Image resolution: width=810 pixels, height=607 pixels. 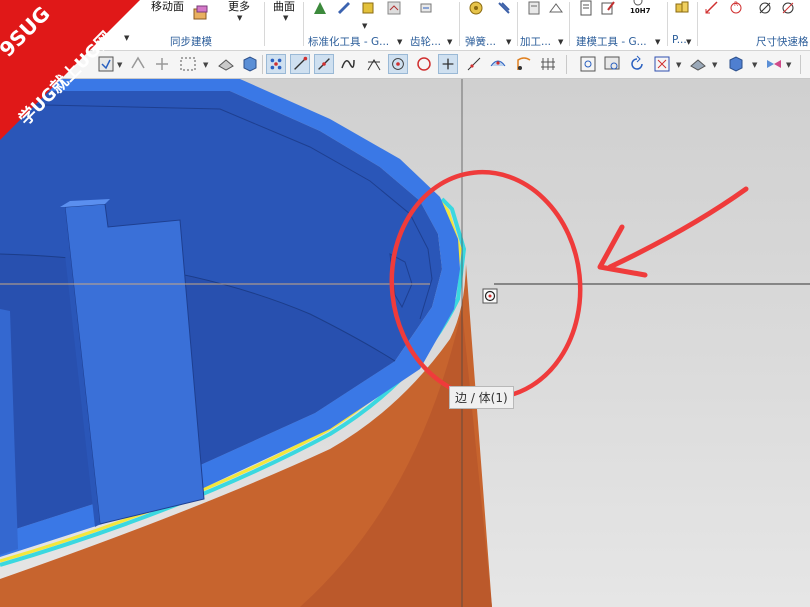 What do you see at coordinates (481, 397) in the screenshot?
I see `selection-tooltip: 边 / 体(1)` at bounding box center [481, 397].